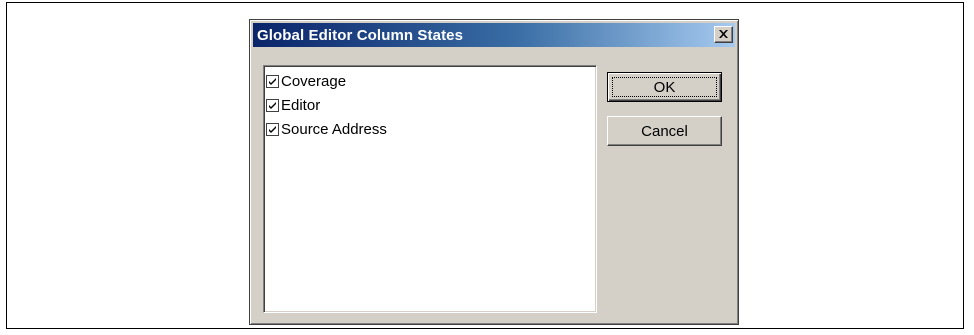 This screenshot has width=974, height=335. Describe the element at coordinates (430, 81) in the screenshot. I see `list-item-coverage: Coverage` at that location.